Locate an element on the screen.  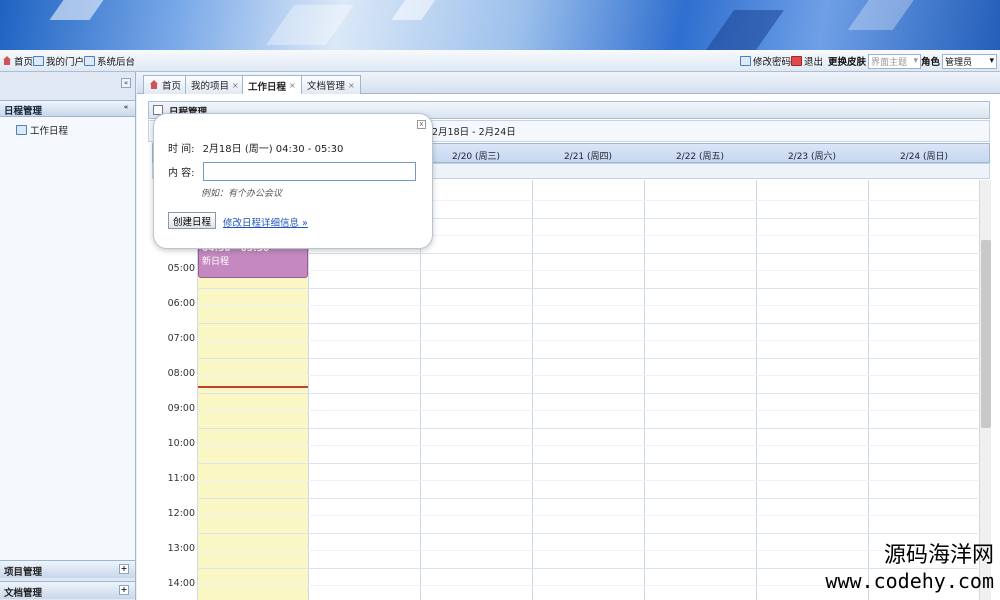
portal-link-label: 我的门户 is located at coordinates (65, 62).